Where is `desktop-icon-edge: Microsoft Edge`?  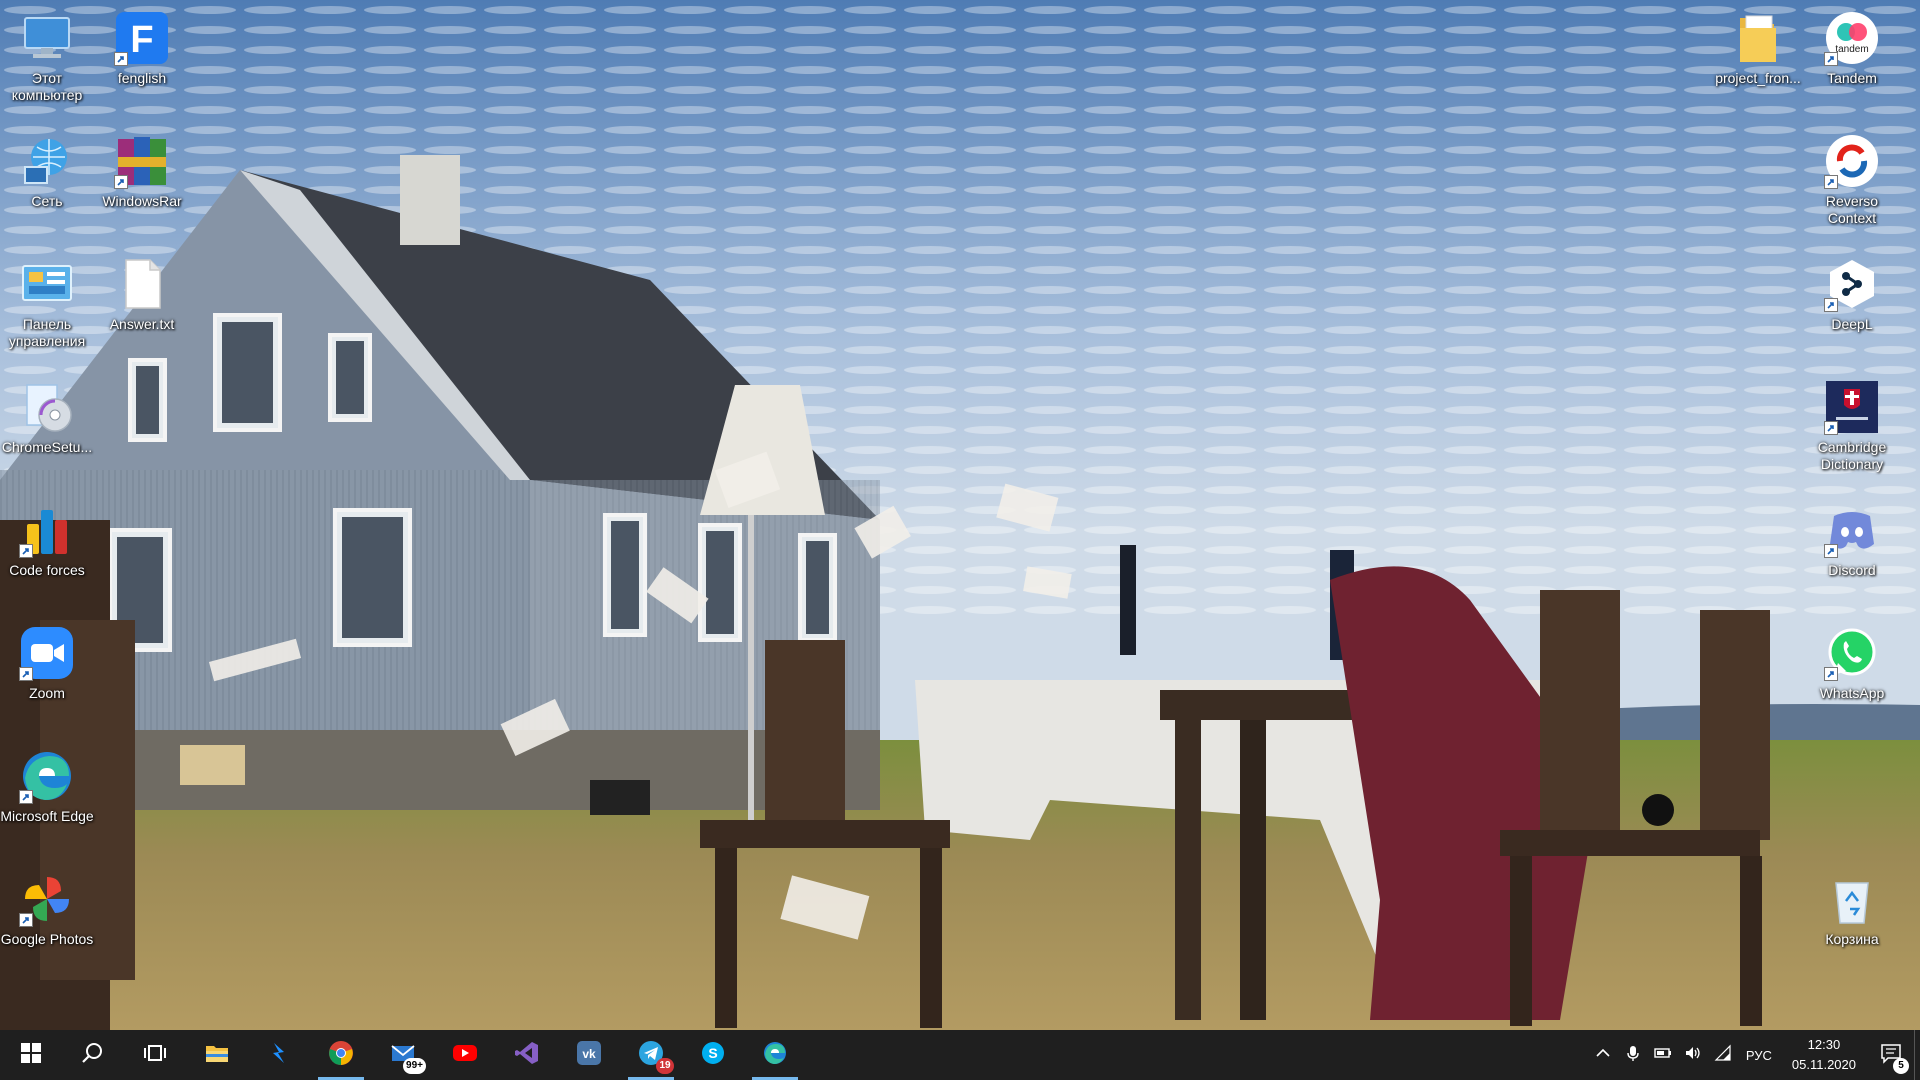 desktop-icon-edge: Microsoft Edge is located at coordinates (47, 795).